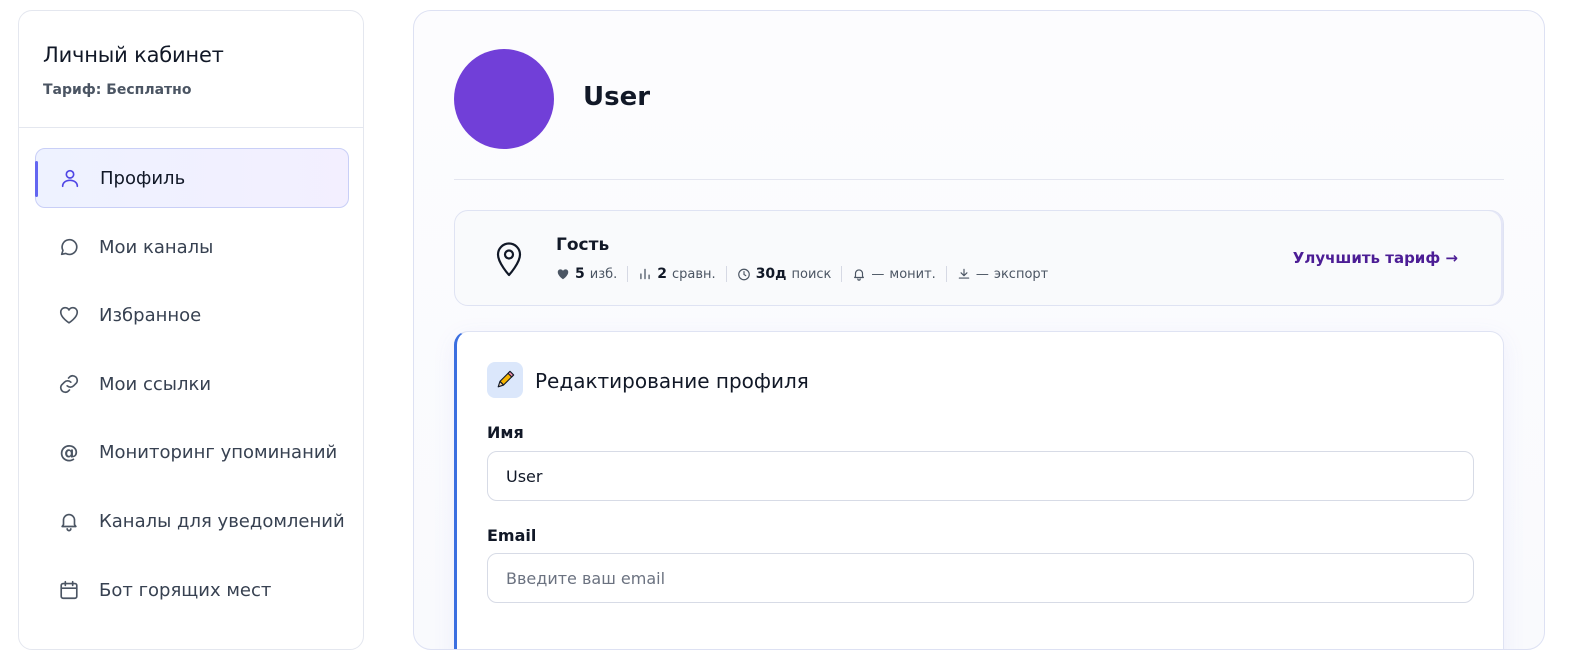 This screenshot has height=650, width=1585. Describe the element at coordinates (617, 97) in the screenshot. I see `profile-username: User` at that location.